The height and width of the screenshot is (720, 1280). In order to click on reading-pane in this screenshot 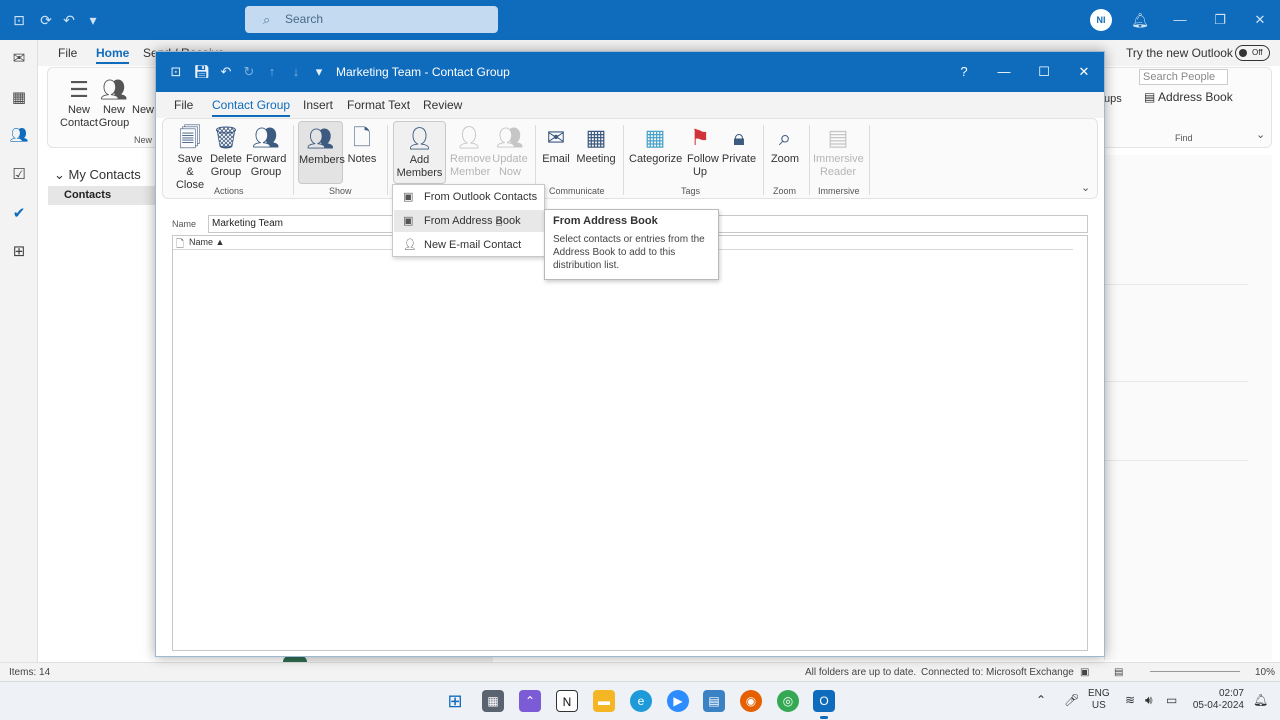, I will do `click(1188, 407)`.